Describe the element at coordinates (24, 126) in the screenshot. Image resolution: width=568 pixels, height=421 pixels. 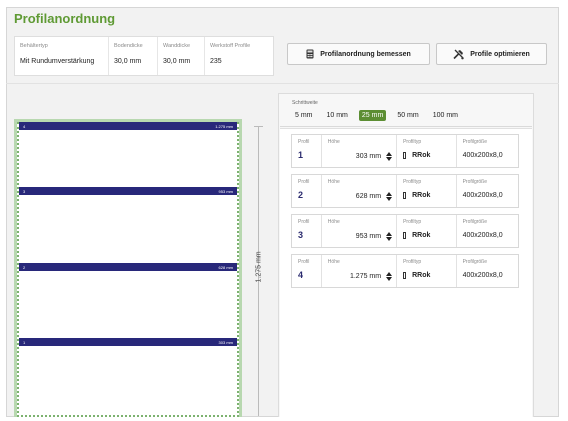
I see `band-number: 4` at that location.